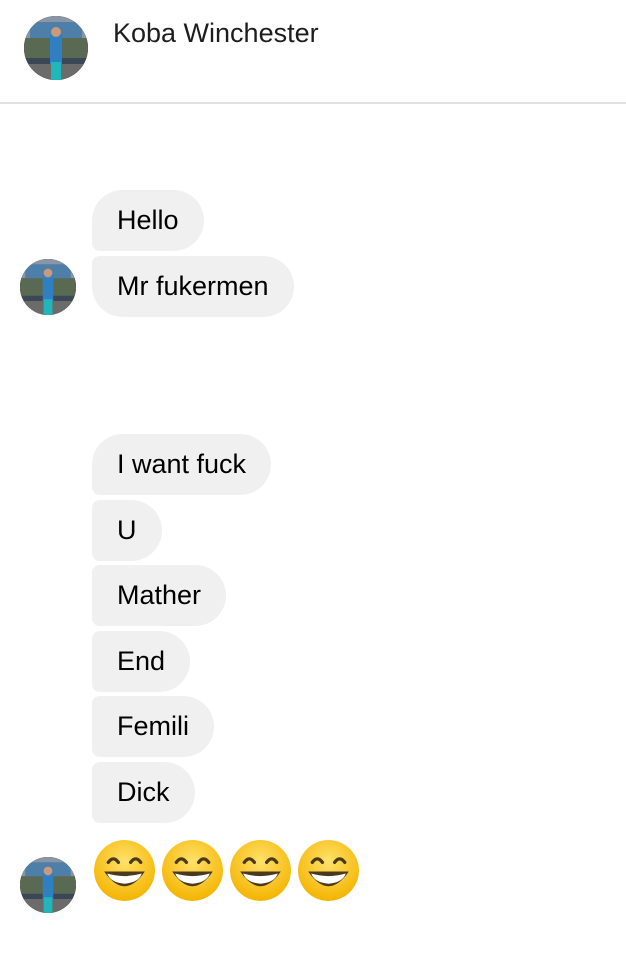 The width and height of the screenshot is (626, 956). What do you see at coordinates (182, 464) in the screenshot?
I see `message-bubble: I want fuck` at bounding box center [182, 464].